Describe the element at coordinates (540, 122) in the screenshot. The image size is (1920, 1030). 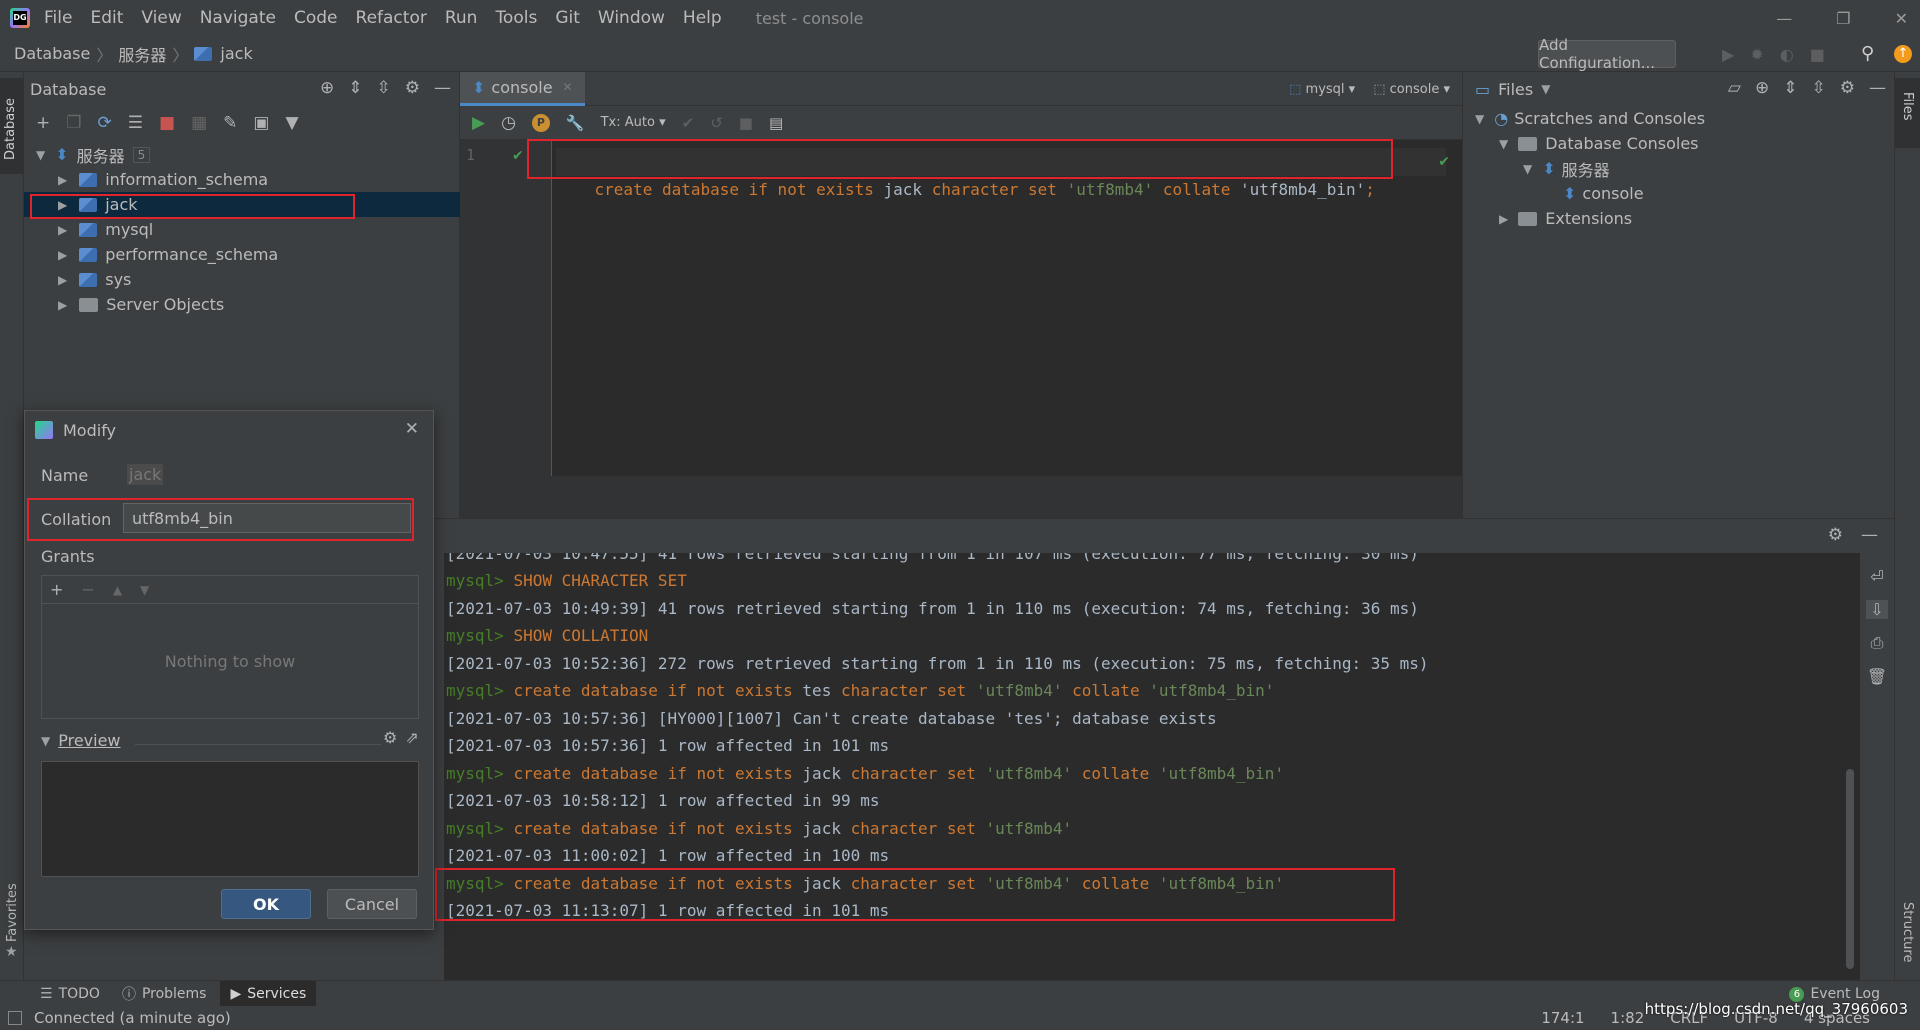
I see `profile-icon: P` at that location.